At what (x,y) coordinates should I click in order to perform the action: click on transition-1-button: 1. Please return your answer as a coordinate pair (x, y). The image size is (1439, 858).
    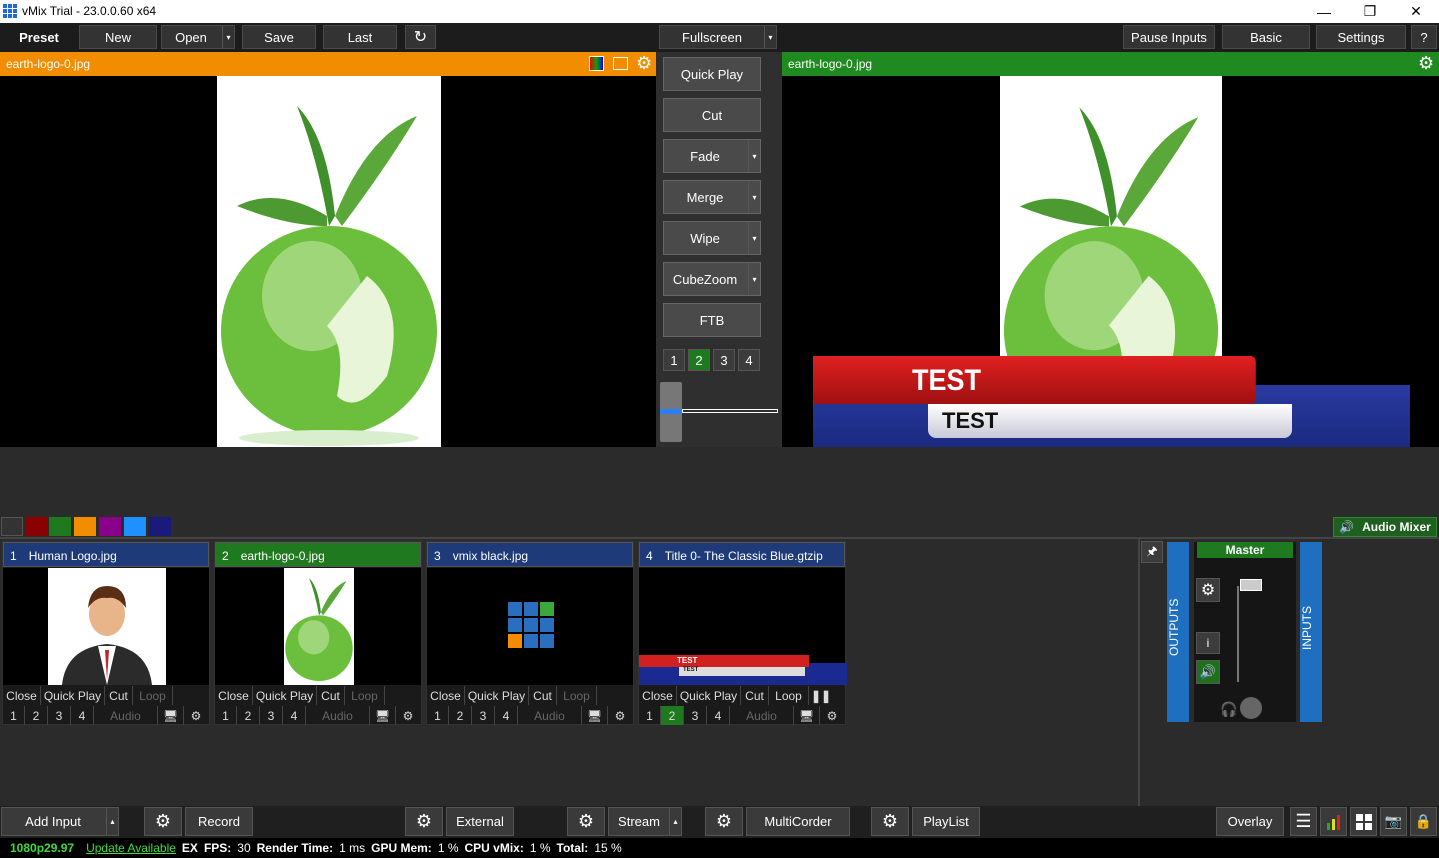
    Looking at the image, I should click on (674, 360).